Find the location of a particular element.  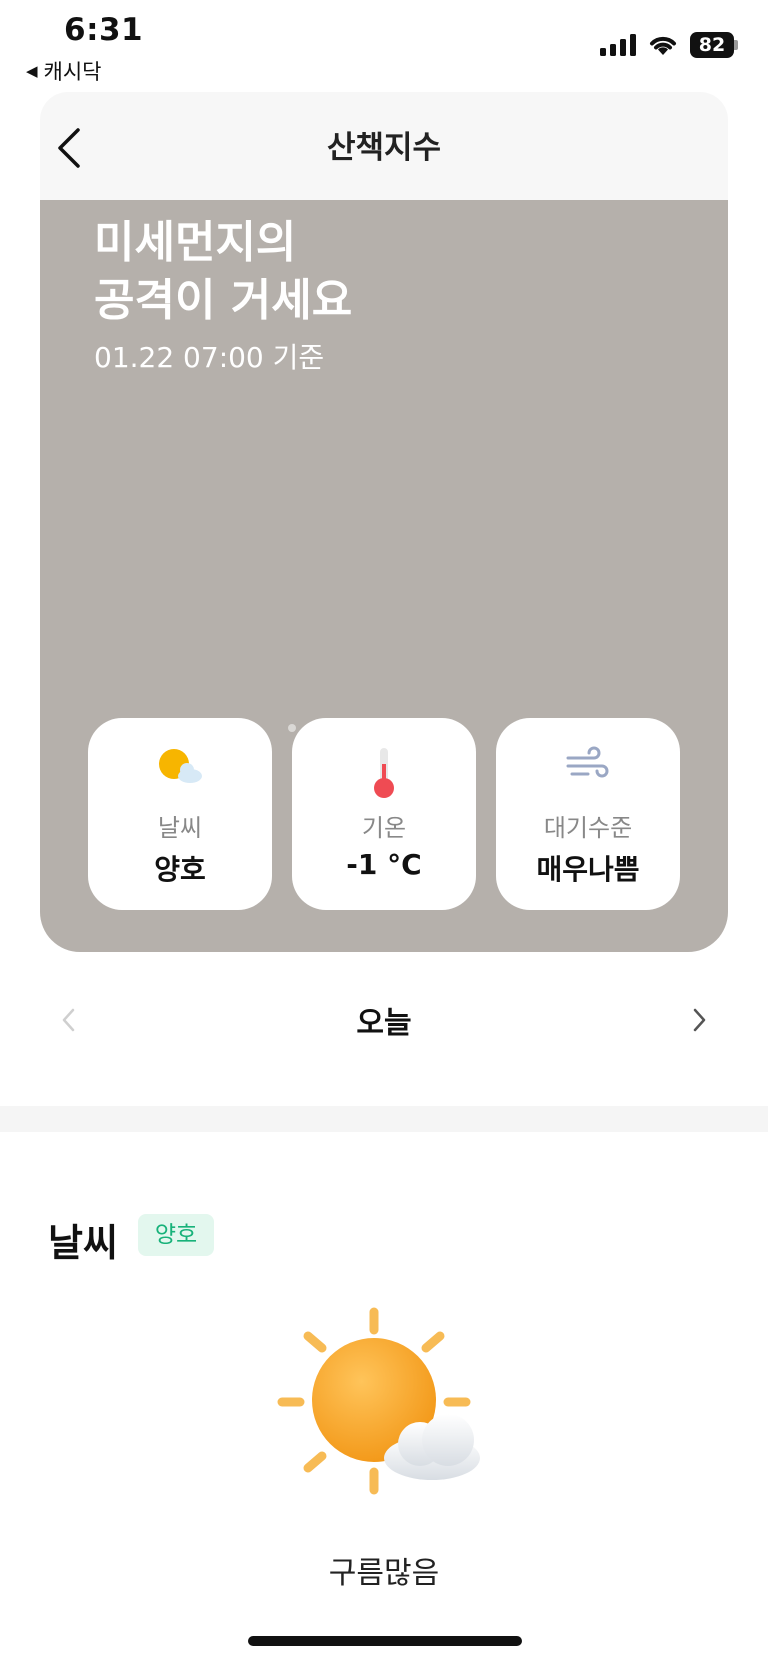

battery-level: 82 is located at coordinates (712, 45).